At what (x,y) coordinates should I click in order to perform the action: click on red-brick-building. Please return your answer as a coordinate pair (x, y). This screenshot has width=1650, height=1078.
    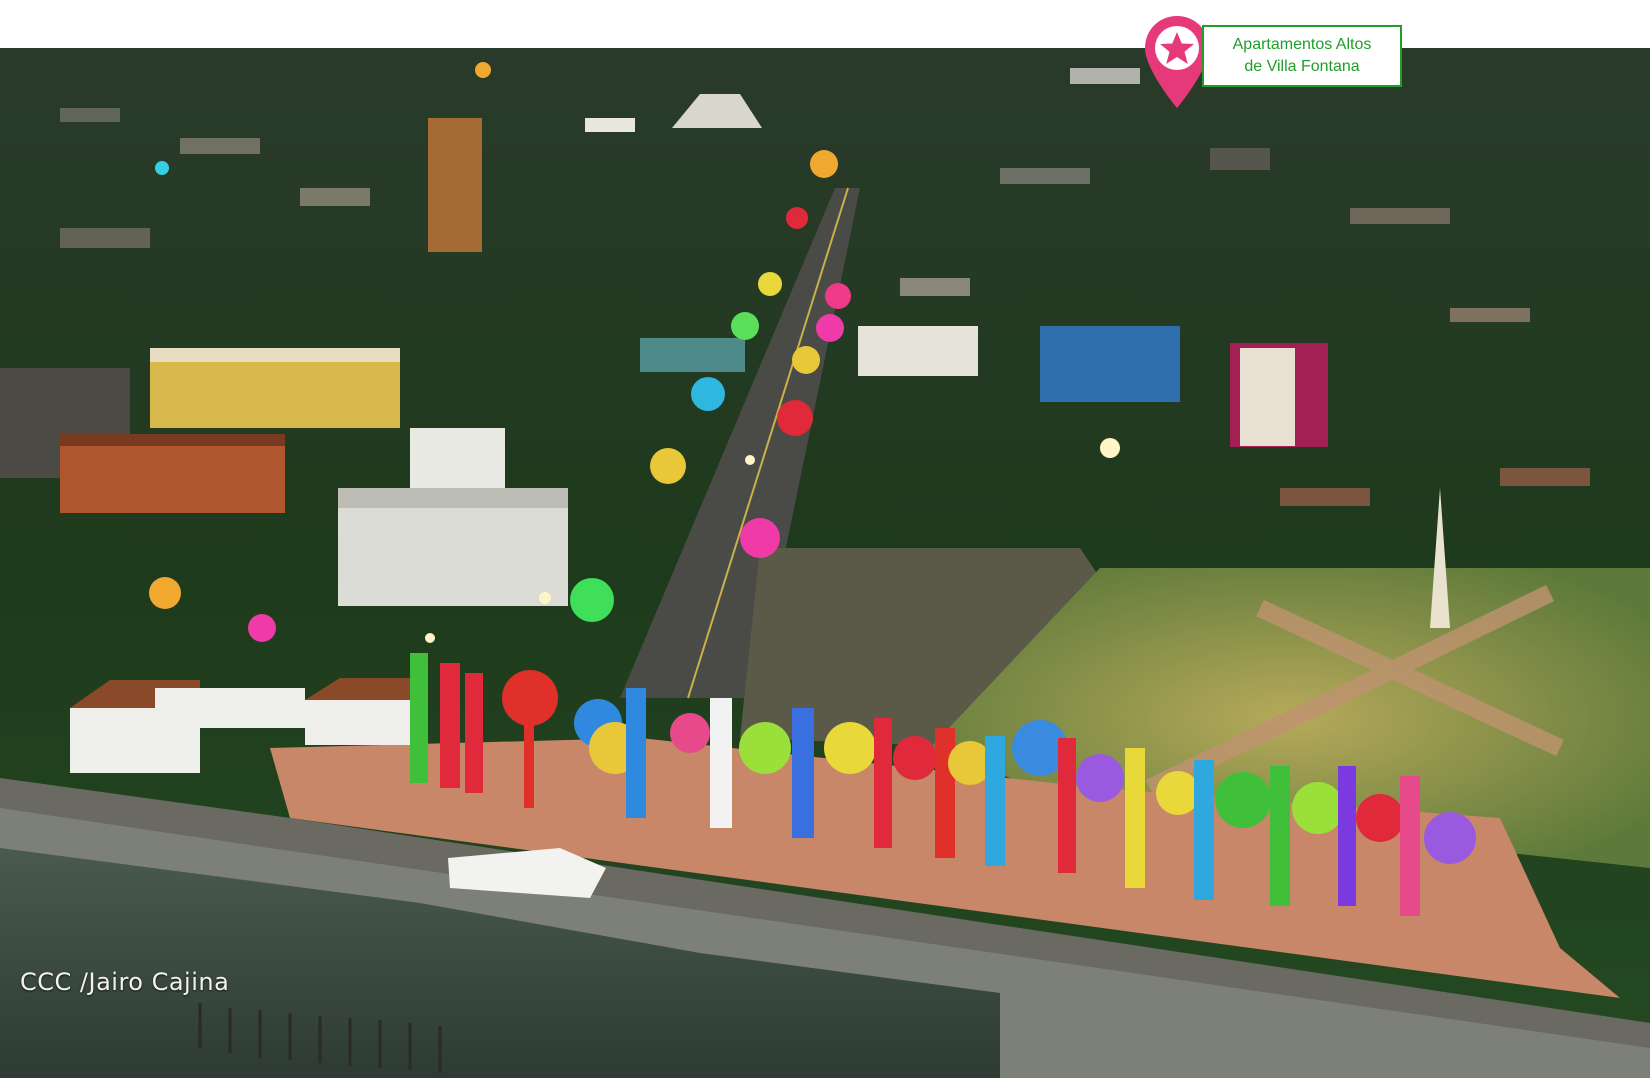
    Looking at the image, I should click on (172, 478).